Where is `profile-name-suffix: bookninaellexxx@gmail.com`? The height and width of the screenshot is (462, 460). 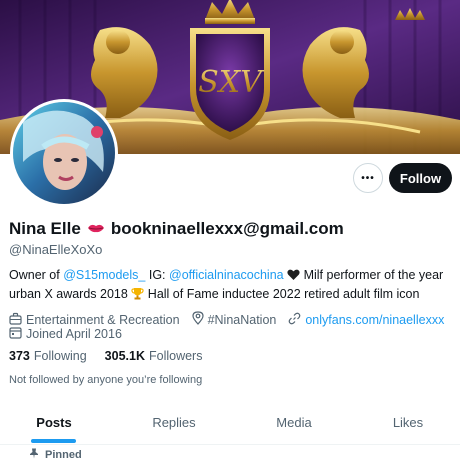 profile-name-suffix: bookninaellexxx@gmail.com is located at coordinates (227, 228).